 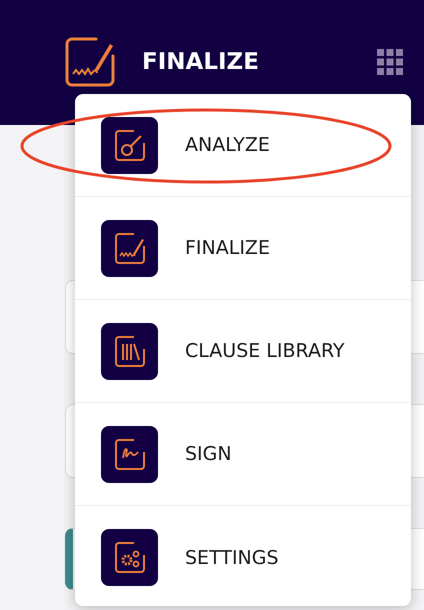 What do you see at coordinates (201, 61) in the screenshot?
I see `app-title: FINALIZE` at bounding box center [201, 61].